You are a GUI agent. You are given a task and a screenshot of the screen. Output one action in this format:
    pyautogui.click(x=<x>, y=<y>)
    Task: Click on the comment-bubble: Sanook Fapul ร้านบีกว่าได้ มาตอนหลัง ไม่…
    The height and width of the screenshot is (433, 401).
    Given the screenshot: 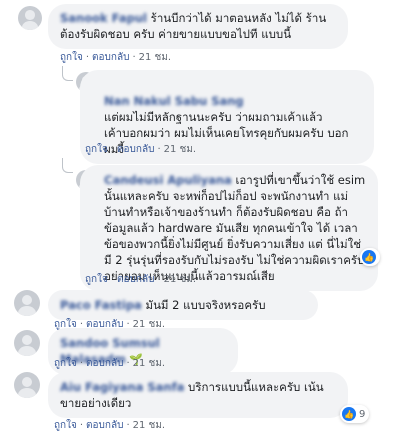 What is the action you would take?
    pyautogui.click(x=198, y=26)
    